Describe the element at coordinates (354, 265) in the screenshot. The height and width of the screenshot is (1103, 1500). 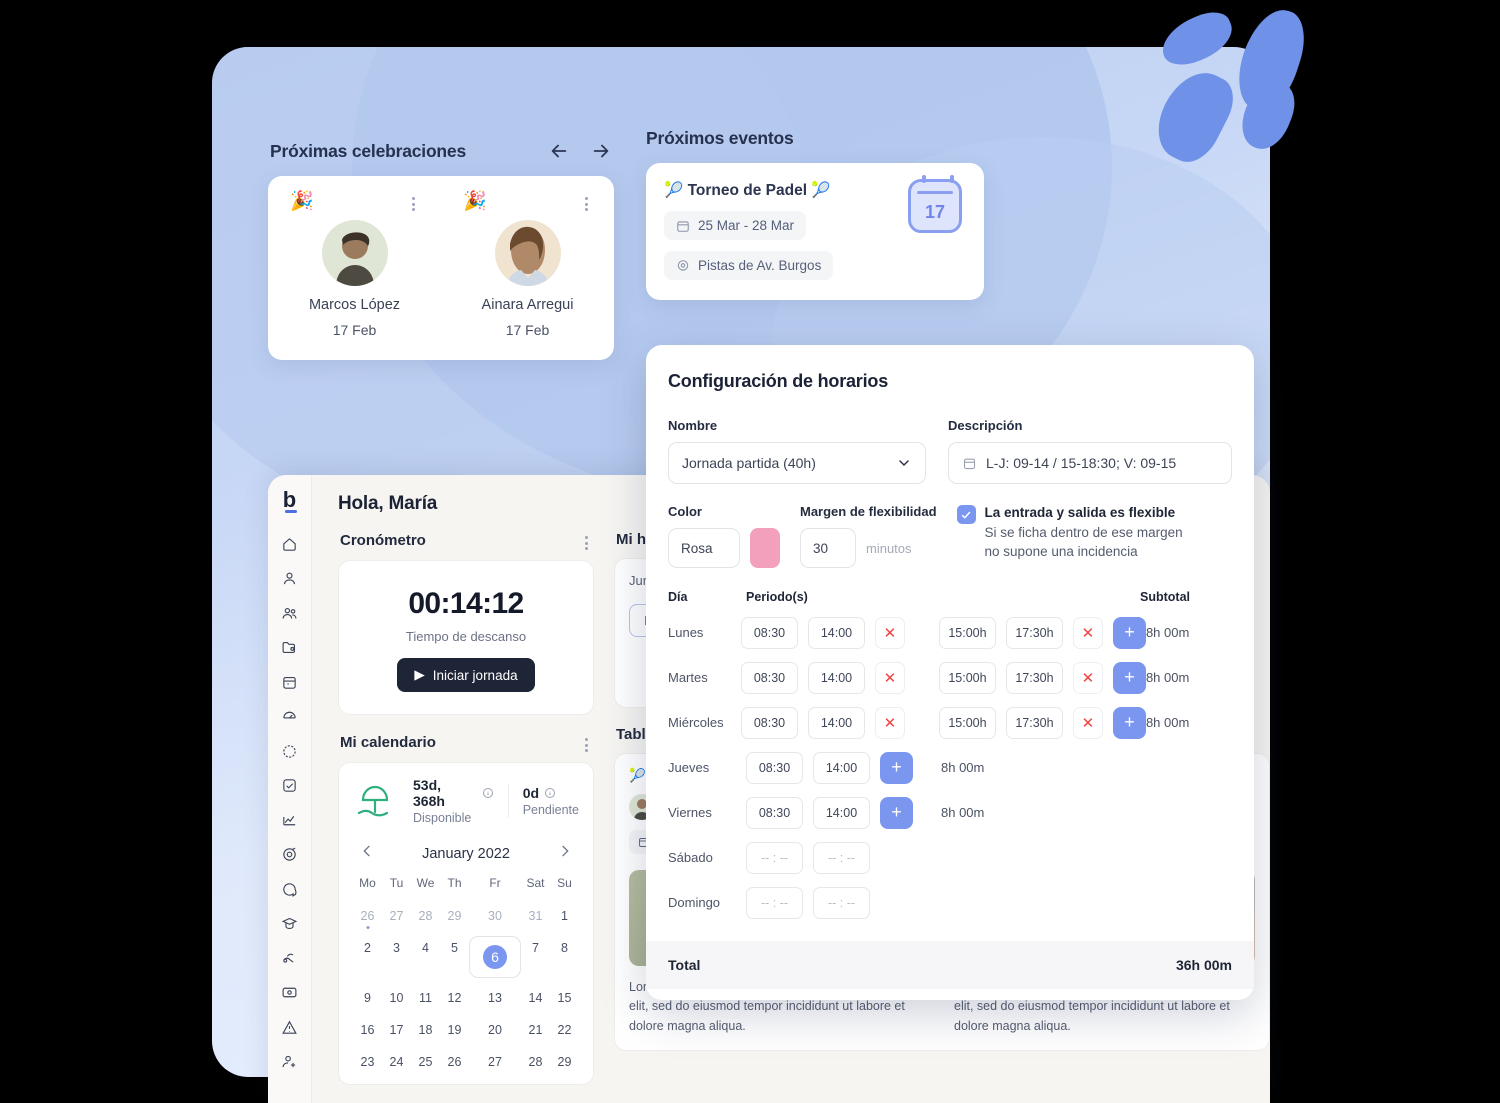
I see `celebration-item: 🎉 Marcos López 17 Feb` at that location.